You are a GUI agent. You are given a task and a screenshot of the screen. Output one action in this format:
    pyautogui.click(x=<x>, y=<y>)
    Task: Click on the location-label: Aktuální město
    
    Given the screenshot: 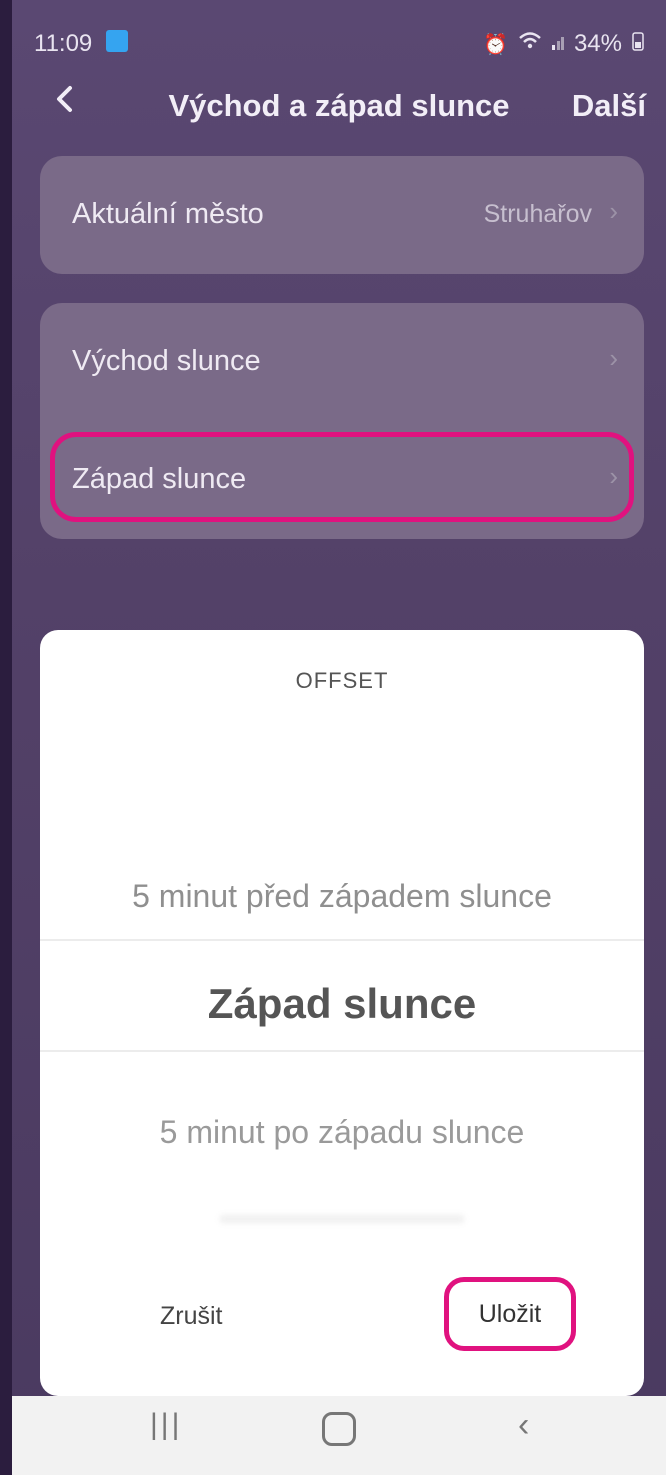 What is the action you would take?
    pyautogui.click(x=168, y=214)
    